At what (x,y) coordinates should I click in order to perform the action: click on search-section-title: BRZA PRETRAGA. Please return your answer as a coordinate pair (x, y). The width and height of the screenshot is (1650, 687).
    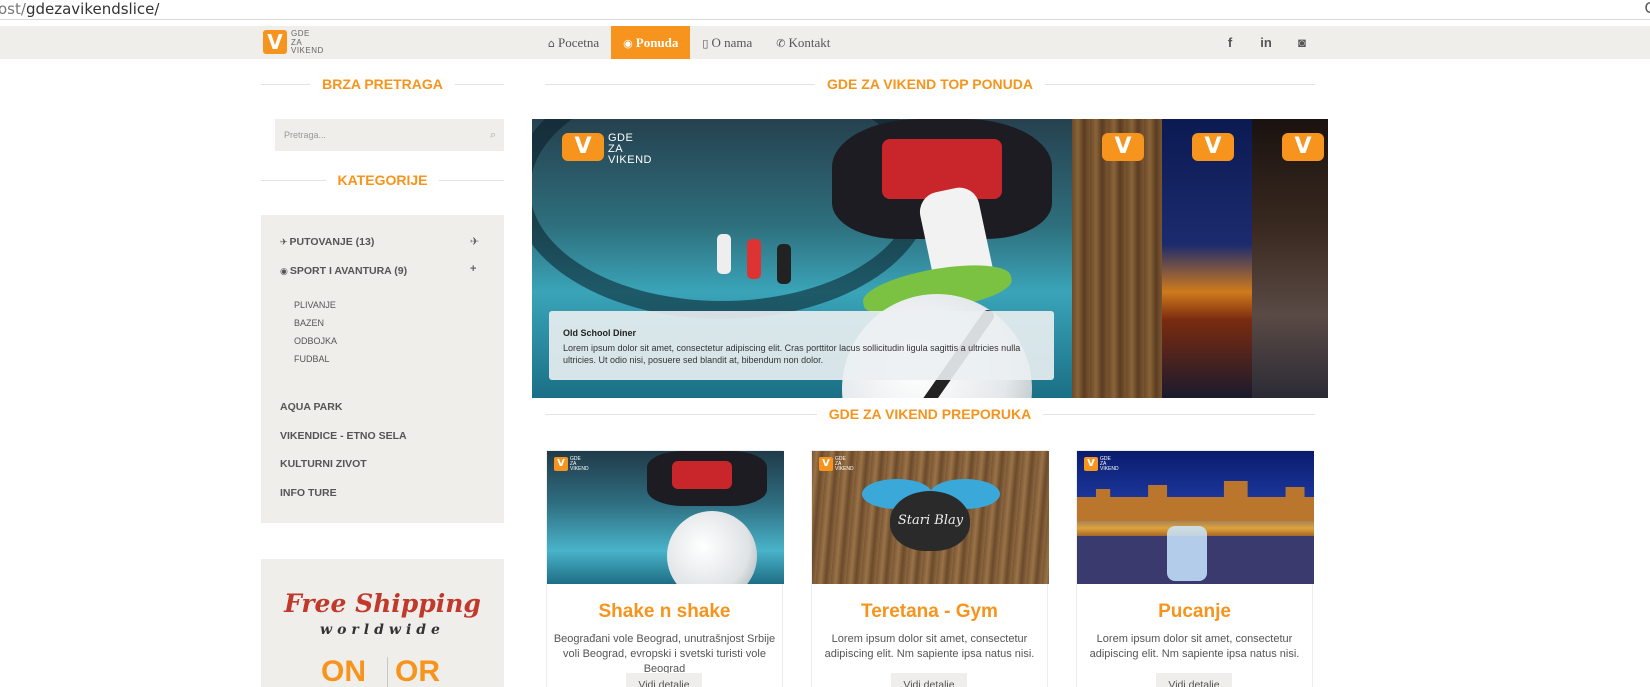
    Looking at the image, I should click on (382, 84).